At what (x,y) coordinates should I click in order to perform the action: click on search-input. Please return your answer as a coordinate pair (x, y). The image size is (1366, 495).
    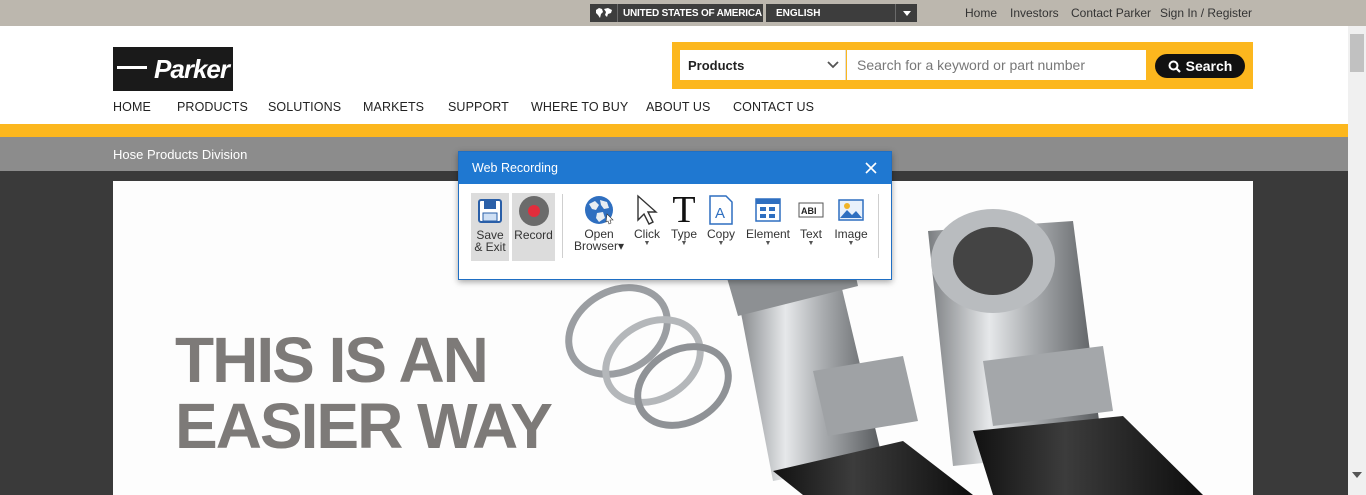
    Looking at the image, I should click on (996, 65).